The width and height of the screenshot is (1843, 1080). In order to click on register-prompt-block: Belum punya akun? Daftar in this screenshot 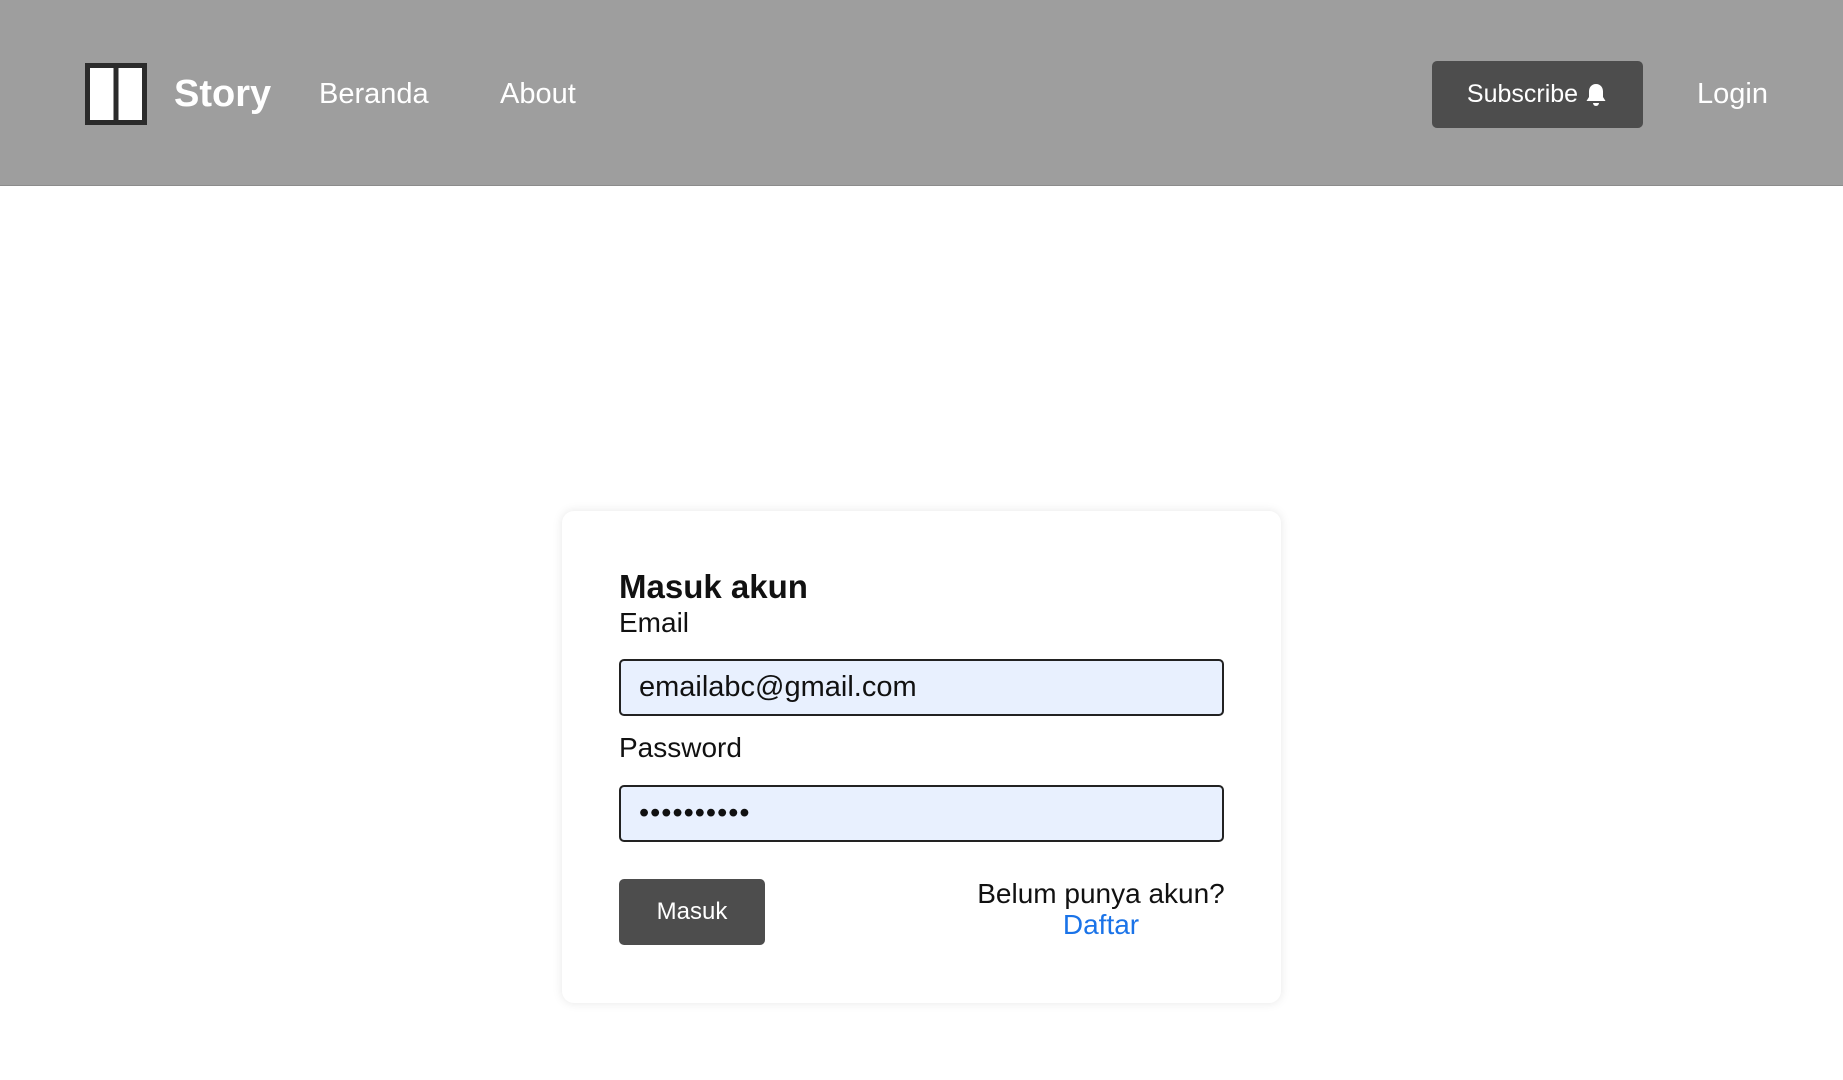, I will do `click(1101, 909)`.